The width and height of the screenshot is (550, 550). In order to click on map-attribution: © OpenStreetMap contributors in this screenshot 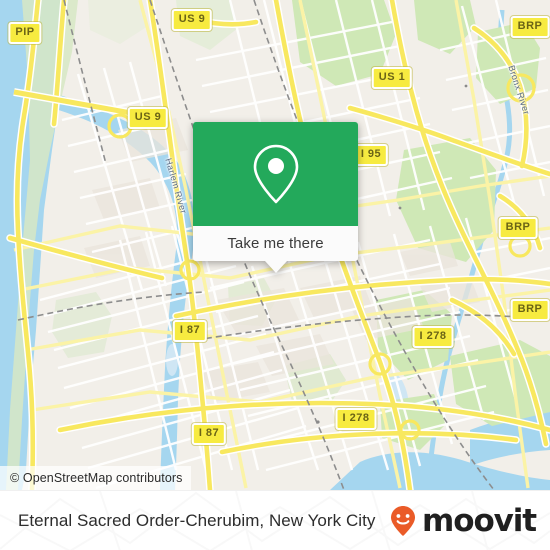, I will do `click(95, 478)`.